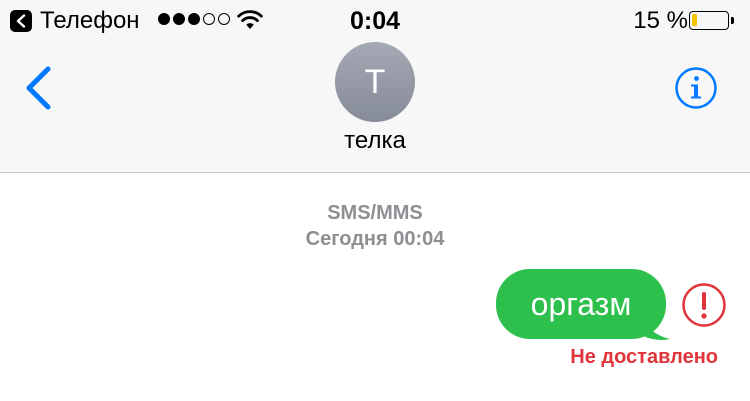 This screenshot has width=750, height=401. Describe the element at coordinates (375, 239) in the screenshot. I see `message-timestamp: Сегодня 00:04` at that location.